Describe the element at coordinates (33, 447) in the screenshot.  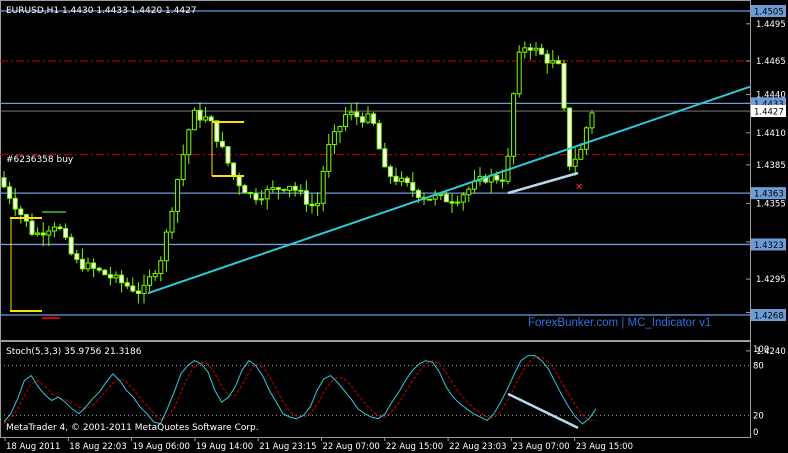
I see `time-tick-label: 18 Aug 2011` at that location.